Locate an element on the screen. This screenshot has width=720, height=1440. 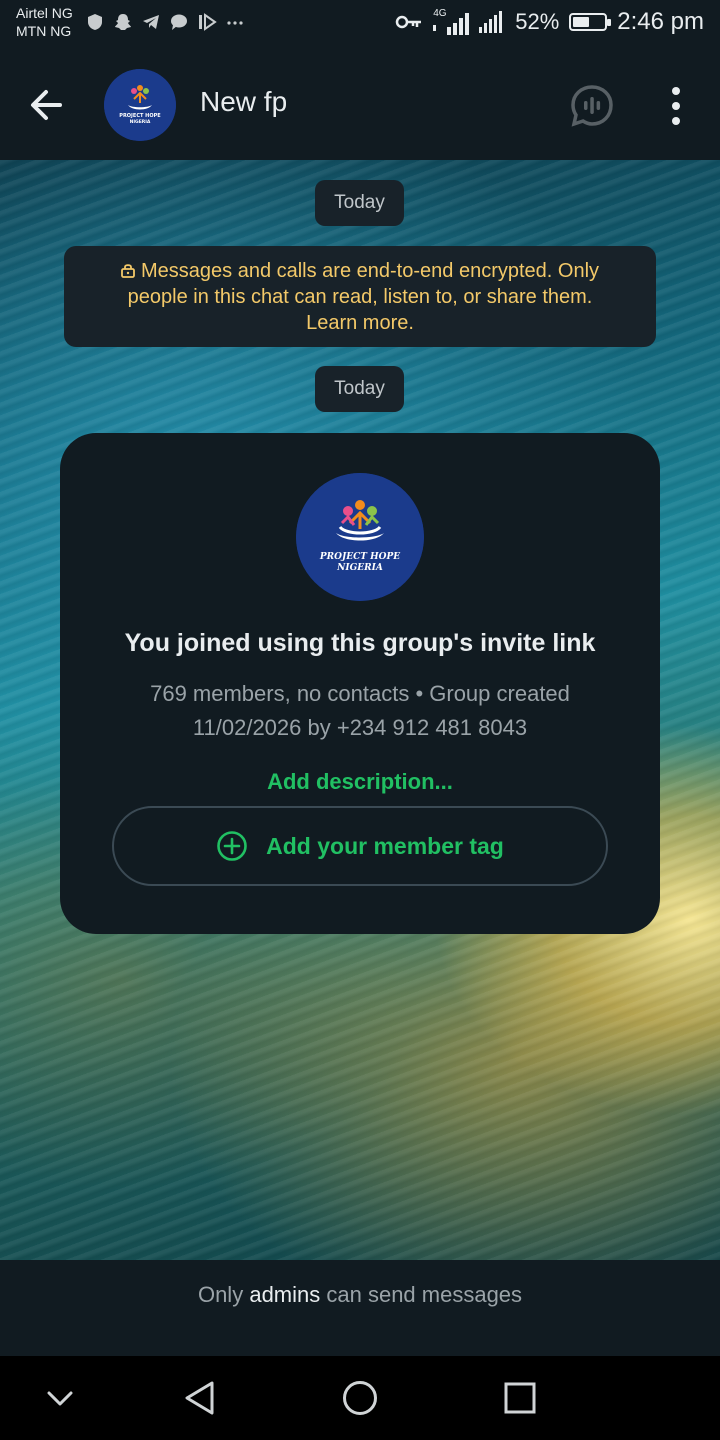
nav-recents-button is located at coordinates (520, 1398).